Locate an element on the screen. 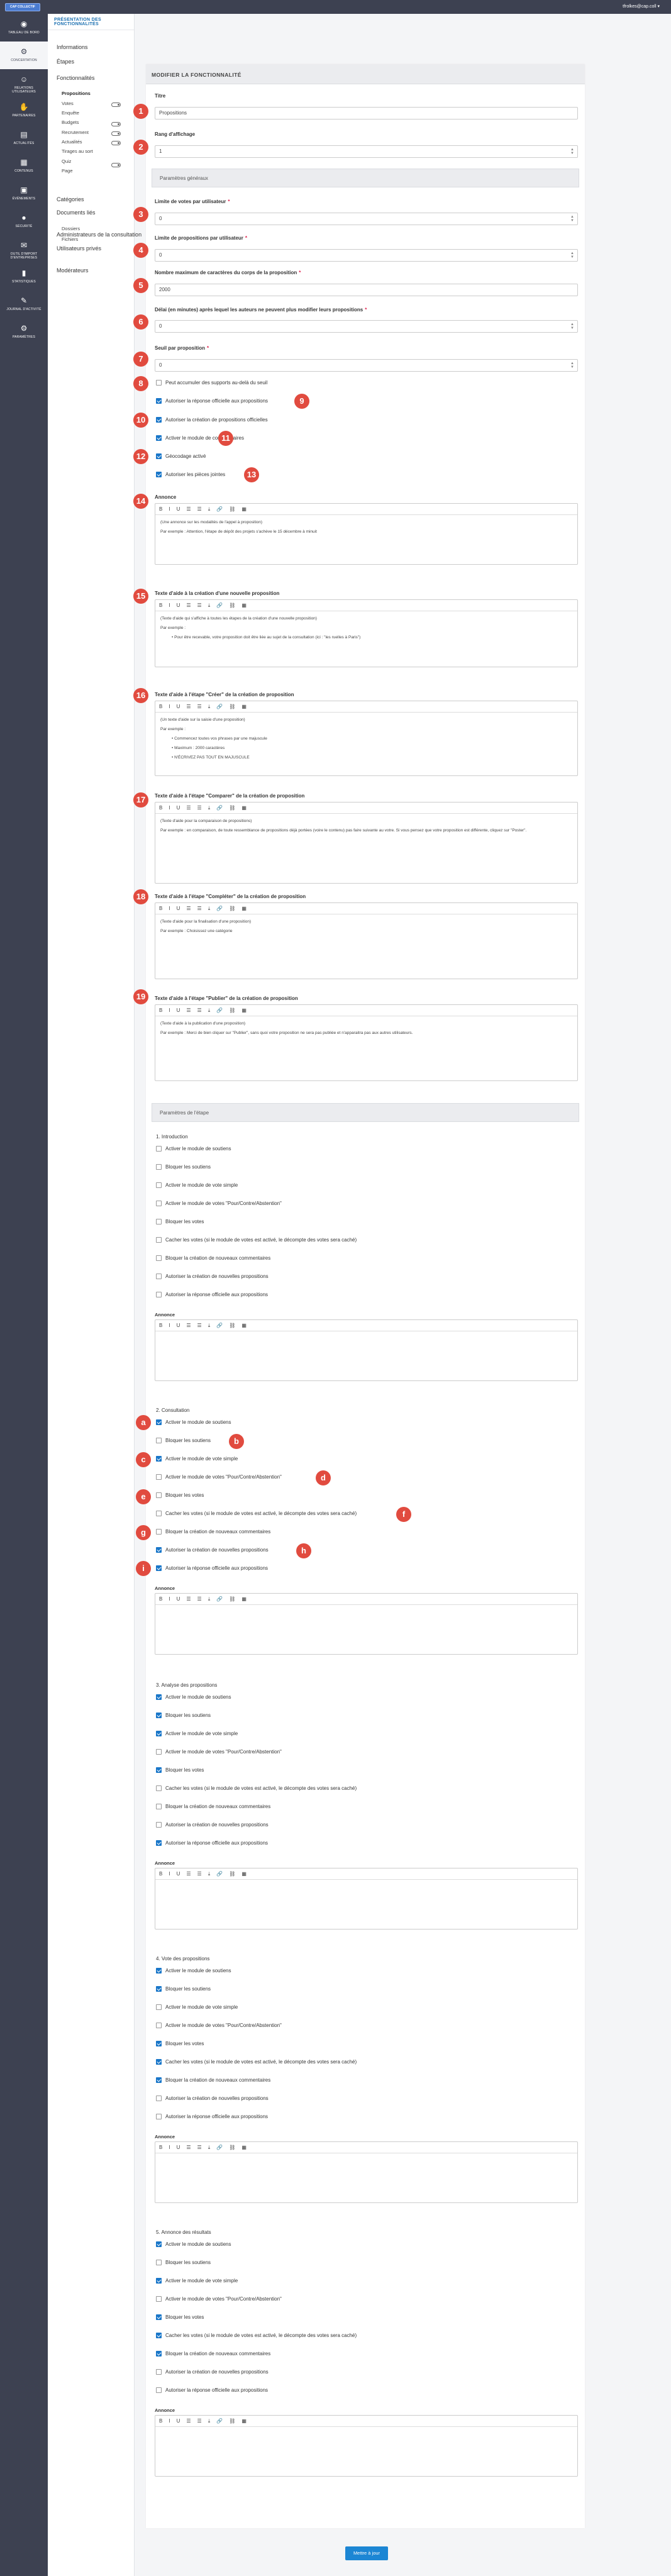 Image resolution: width=671 pixels, height=2576 pixels. sidebar-item-2: ☺ Relations utilisateurs is located at coordinates (24, 83).